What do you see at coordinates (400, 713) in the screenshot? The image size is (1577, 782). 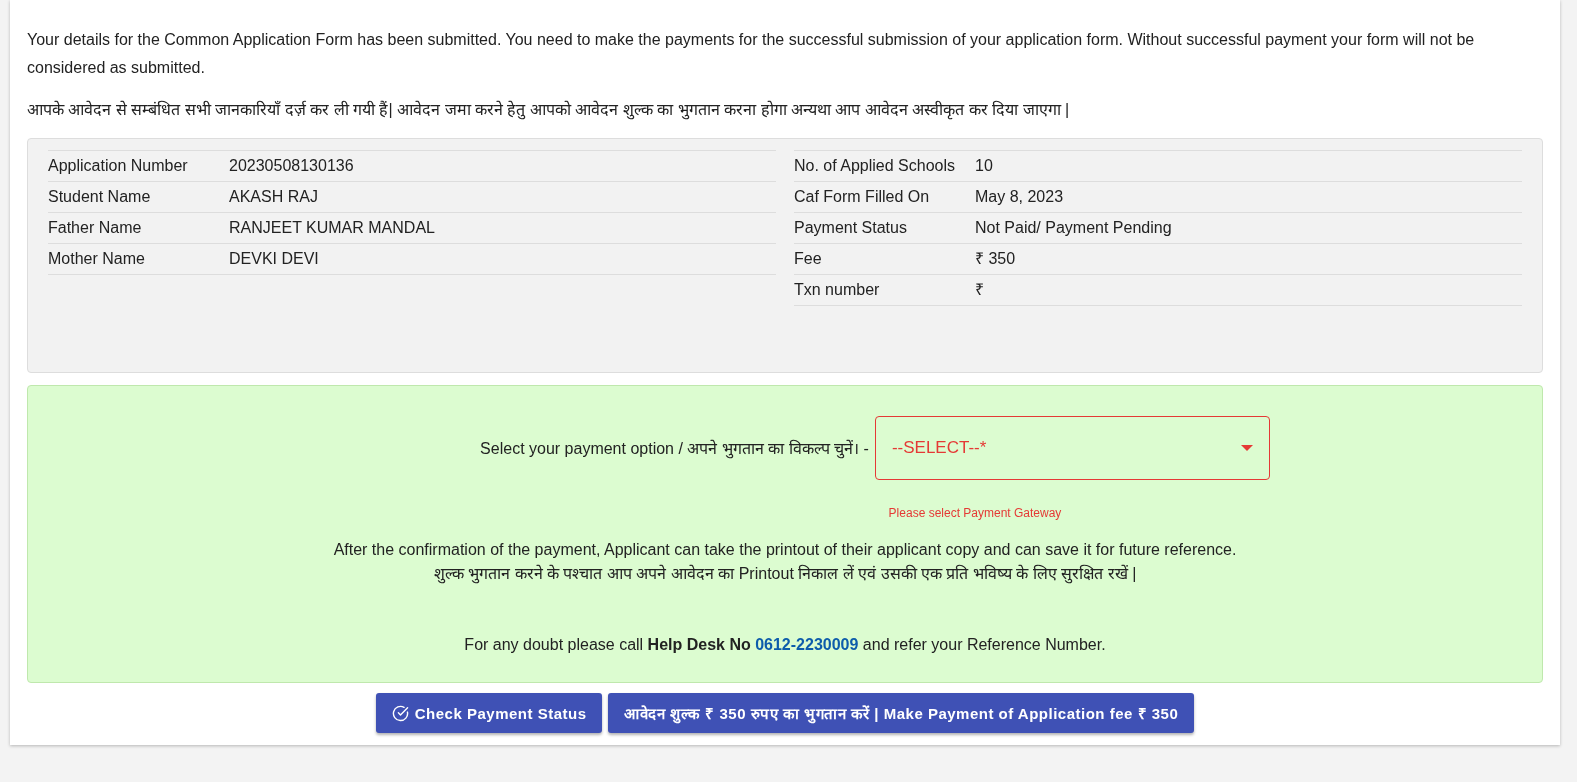 I see `check-circle-icon` at bounding box center [400, 713].